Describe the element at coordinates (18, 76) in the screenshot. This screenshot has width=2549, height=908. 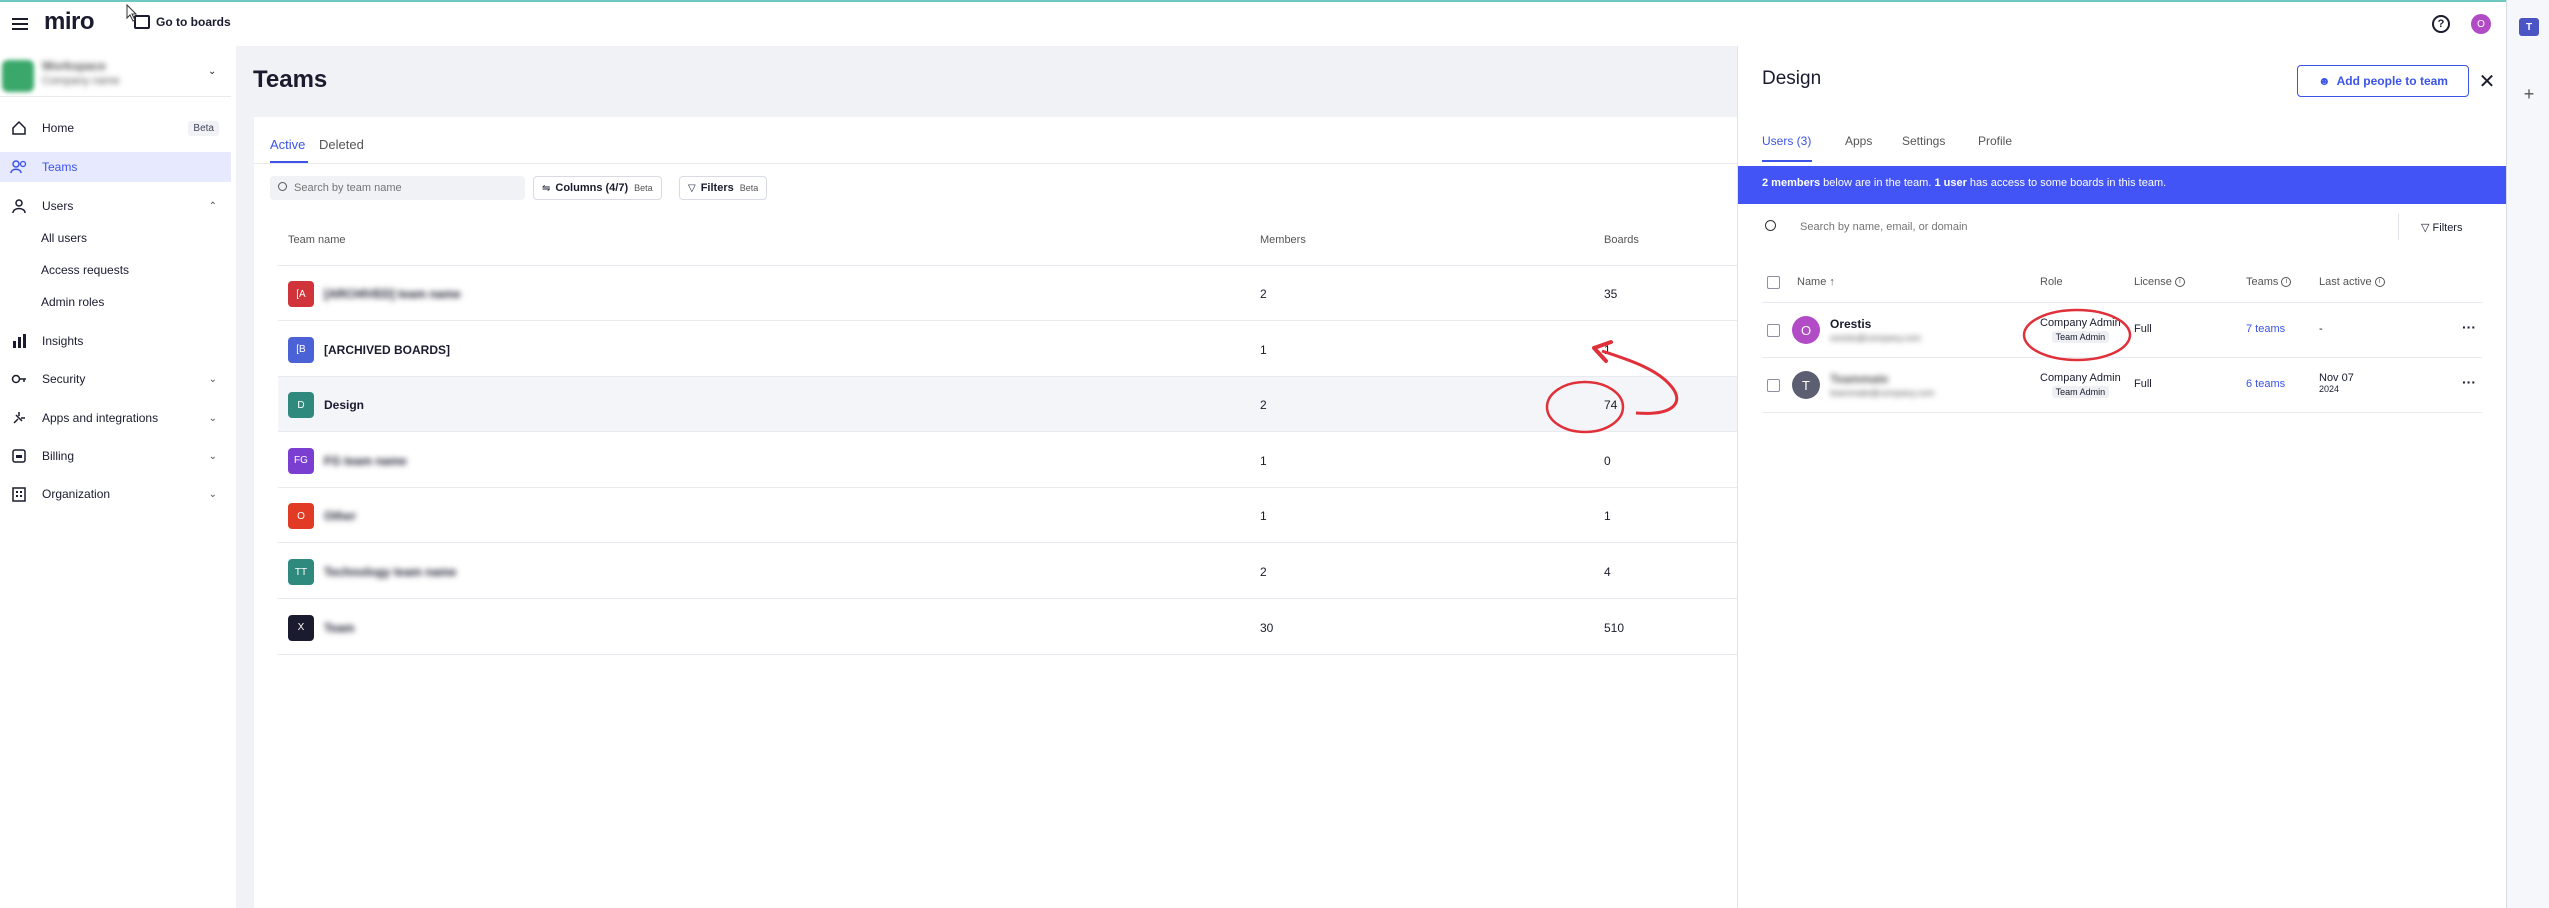
I see `org-logo` at that location.